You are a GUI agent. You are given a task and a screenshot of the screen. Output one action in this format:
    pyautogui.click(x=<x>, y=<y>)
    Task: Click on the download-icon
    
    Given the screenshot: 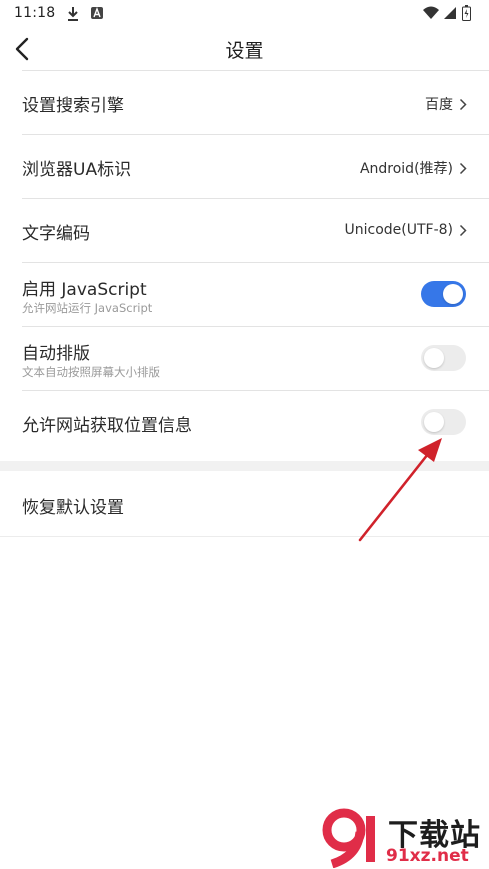 What is the action you would take?
    pyautogui.click(x=73, y=14)
    